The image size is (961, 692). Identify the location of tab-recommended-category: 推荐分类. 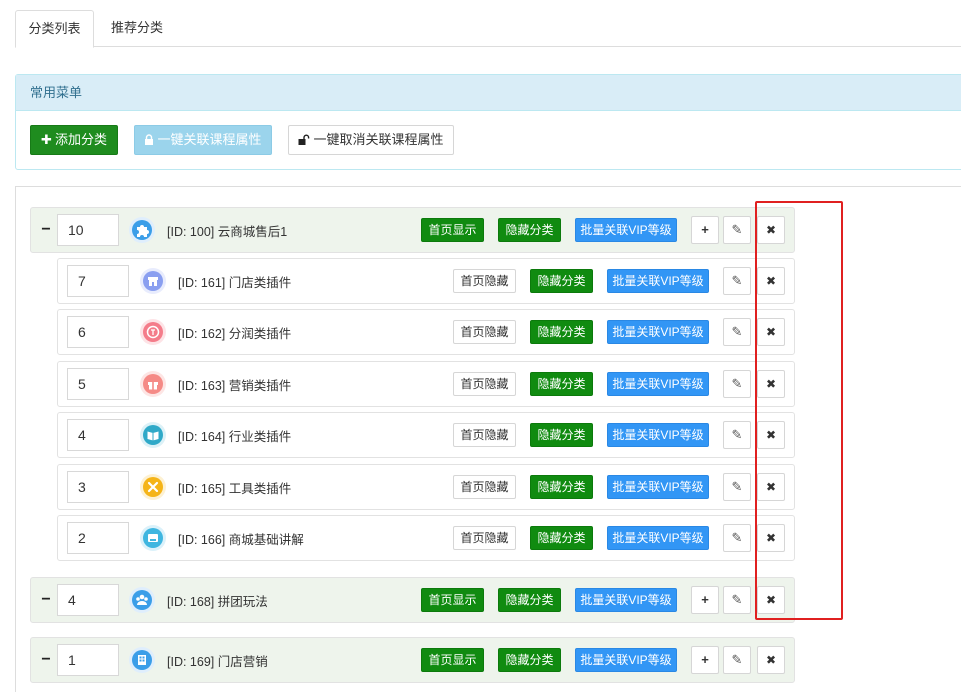
(137, 28).